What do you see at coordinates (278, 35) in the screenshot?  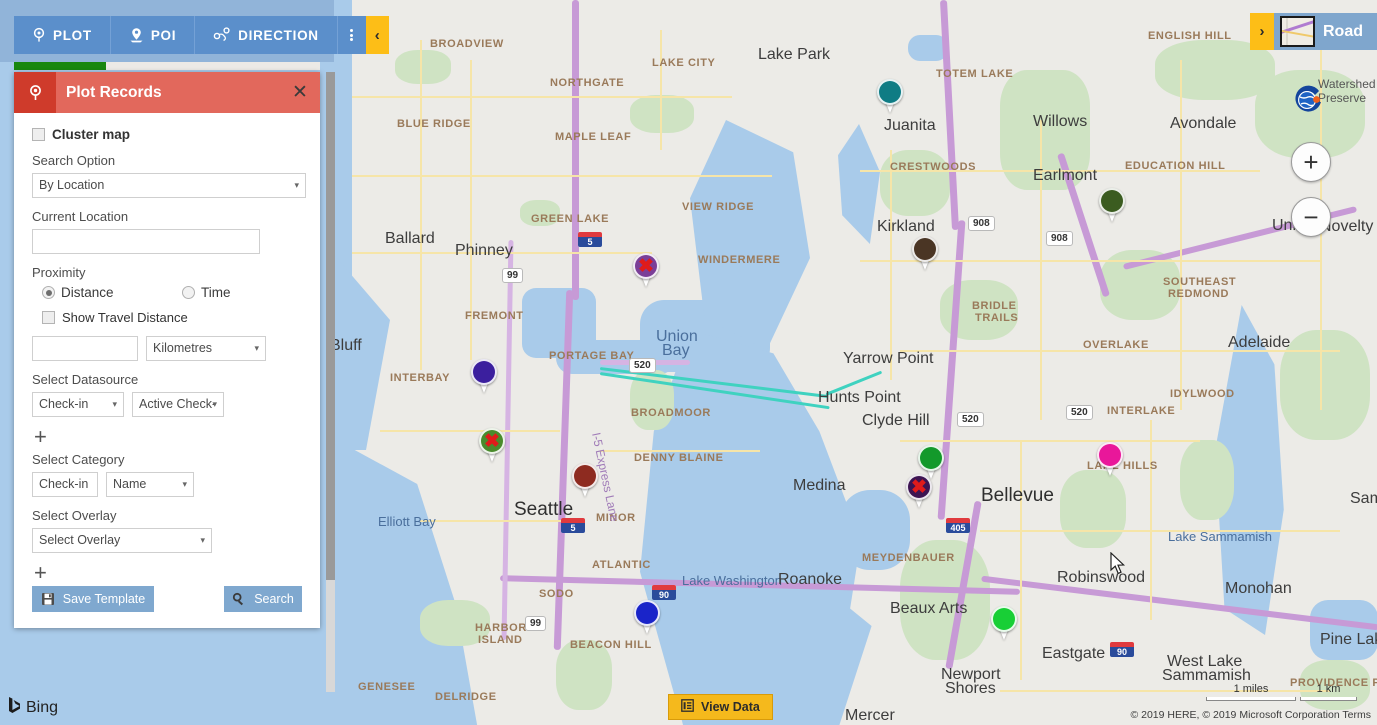 I see `toolbar-button-direction-label: DIRECTION` at bounding box center [278, 35].